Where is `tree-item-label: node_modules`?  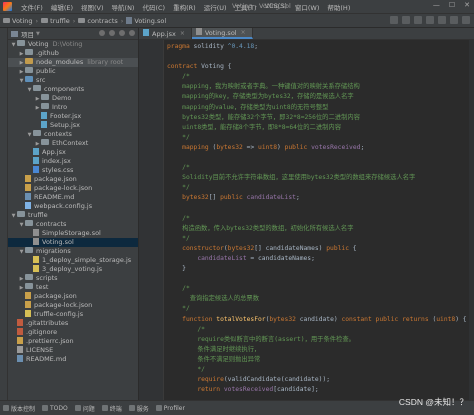 tree-item-label: node_modules is located at coordinates (60, 62).